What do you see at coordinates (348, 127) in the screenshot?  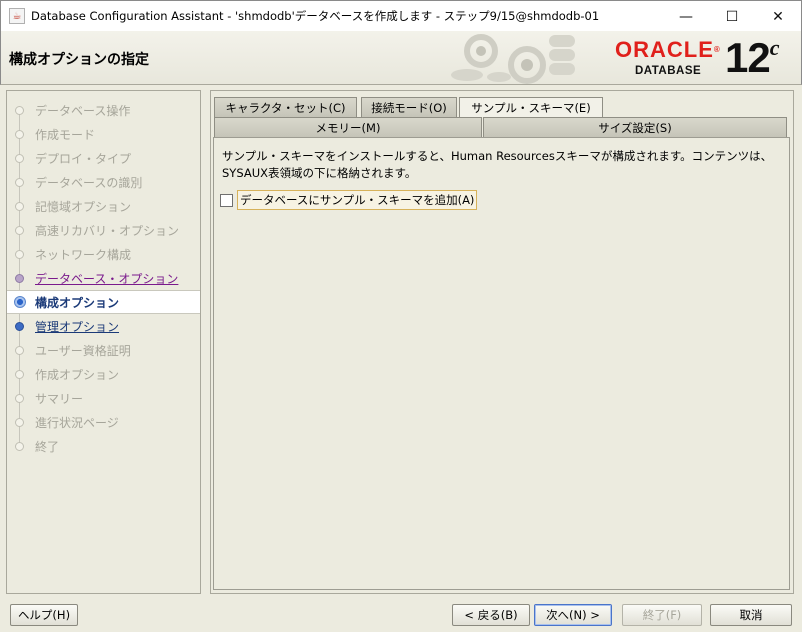 I see `tab-memory: メモリー(M)` at bounding box center [348, 127].